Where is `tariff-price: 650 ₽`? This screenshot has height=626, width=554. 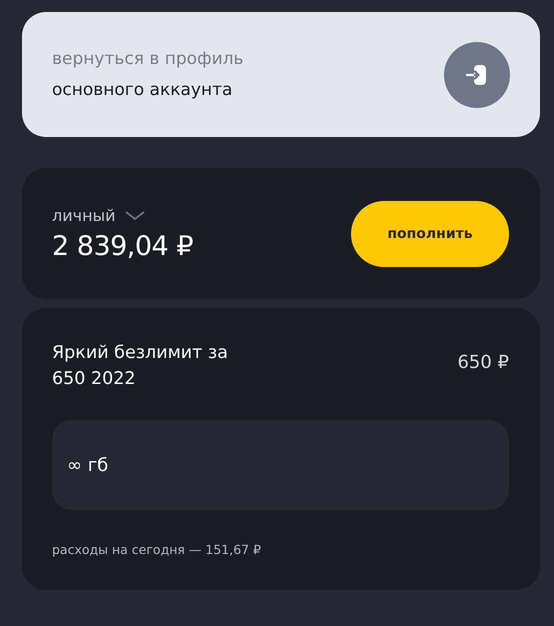
tariff-price: 650 ₽ is located at coordinates (483, 362).